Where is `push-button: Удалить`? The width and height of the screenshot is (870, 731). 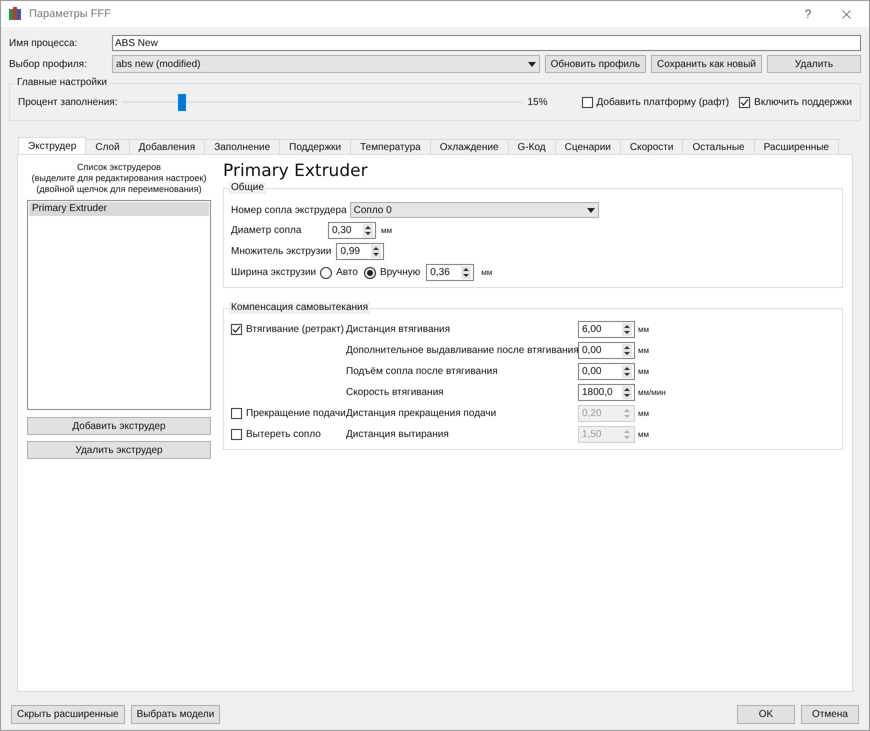 push-button: Удалить is located at coordinates (814, 64).